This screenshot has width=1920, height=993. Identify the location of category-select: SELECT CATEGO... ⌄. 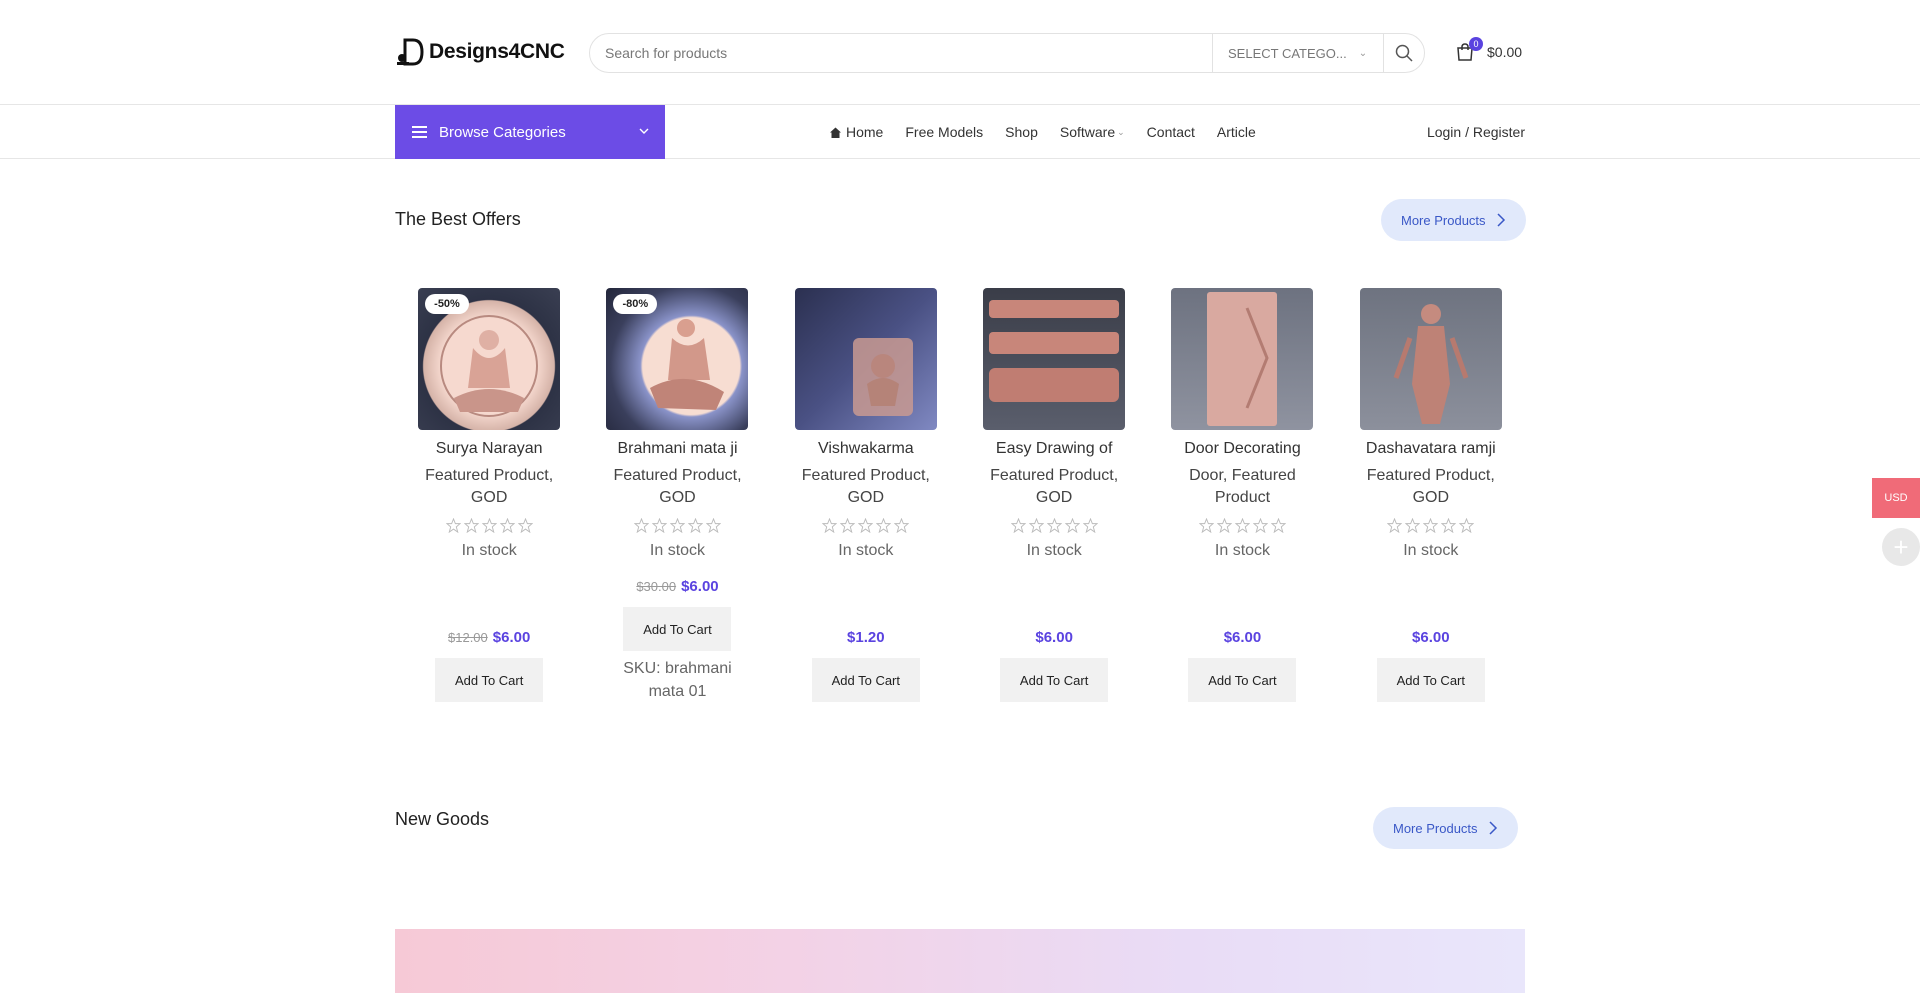
(1297, 53).